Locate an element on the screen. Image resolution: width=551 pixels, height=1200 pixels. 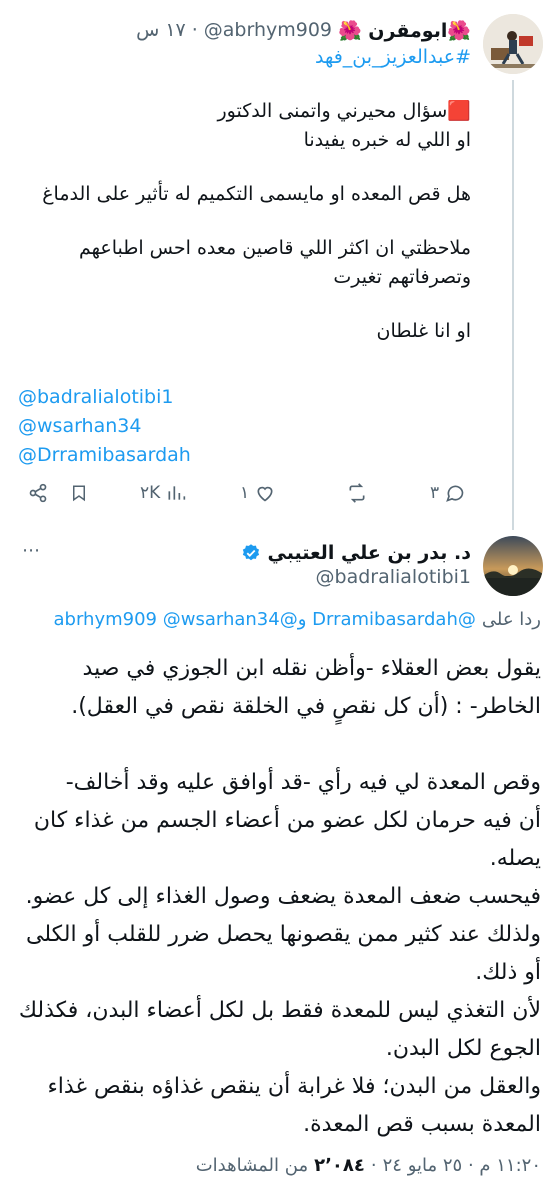
red-square-emoji: 🟥 is located at coordinates (459, 111).